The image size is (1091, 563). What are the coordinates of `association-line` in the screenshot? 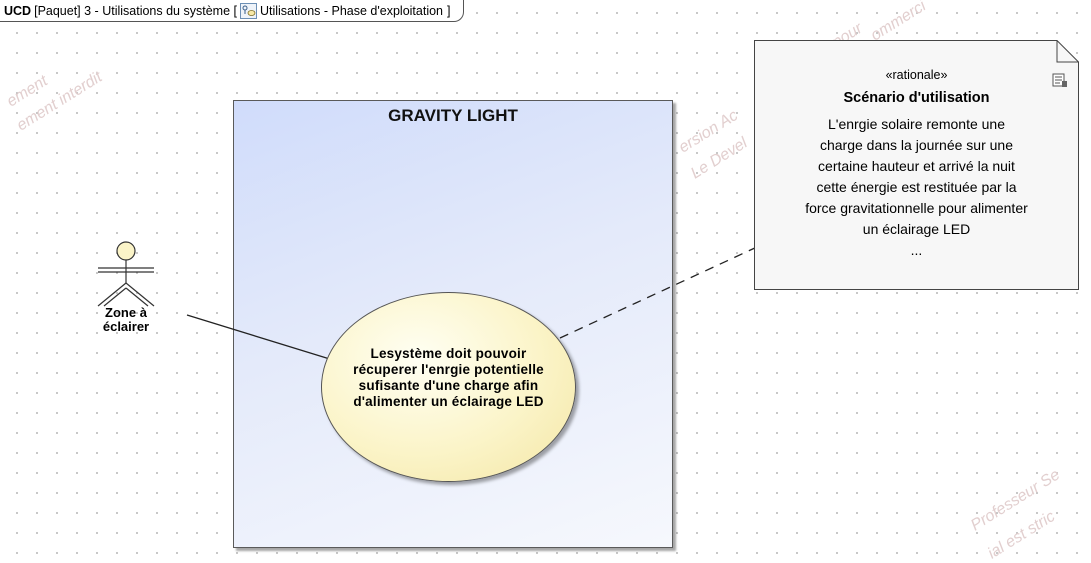 It's located at (260, 337).